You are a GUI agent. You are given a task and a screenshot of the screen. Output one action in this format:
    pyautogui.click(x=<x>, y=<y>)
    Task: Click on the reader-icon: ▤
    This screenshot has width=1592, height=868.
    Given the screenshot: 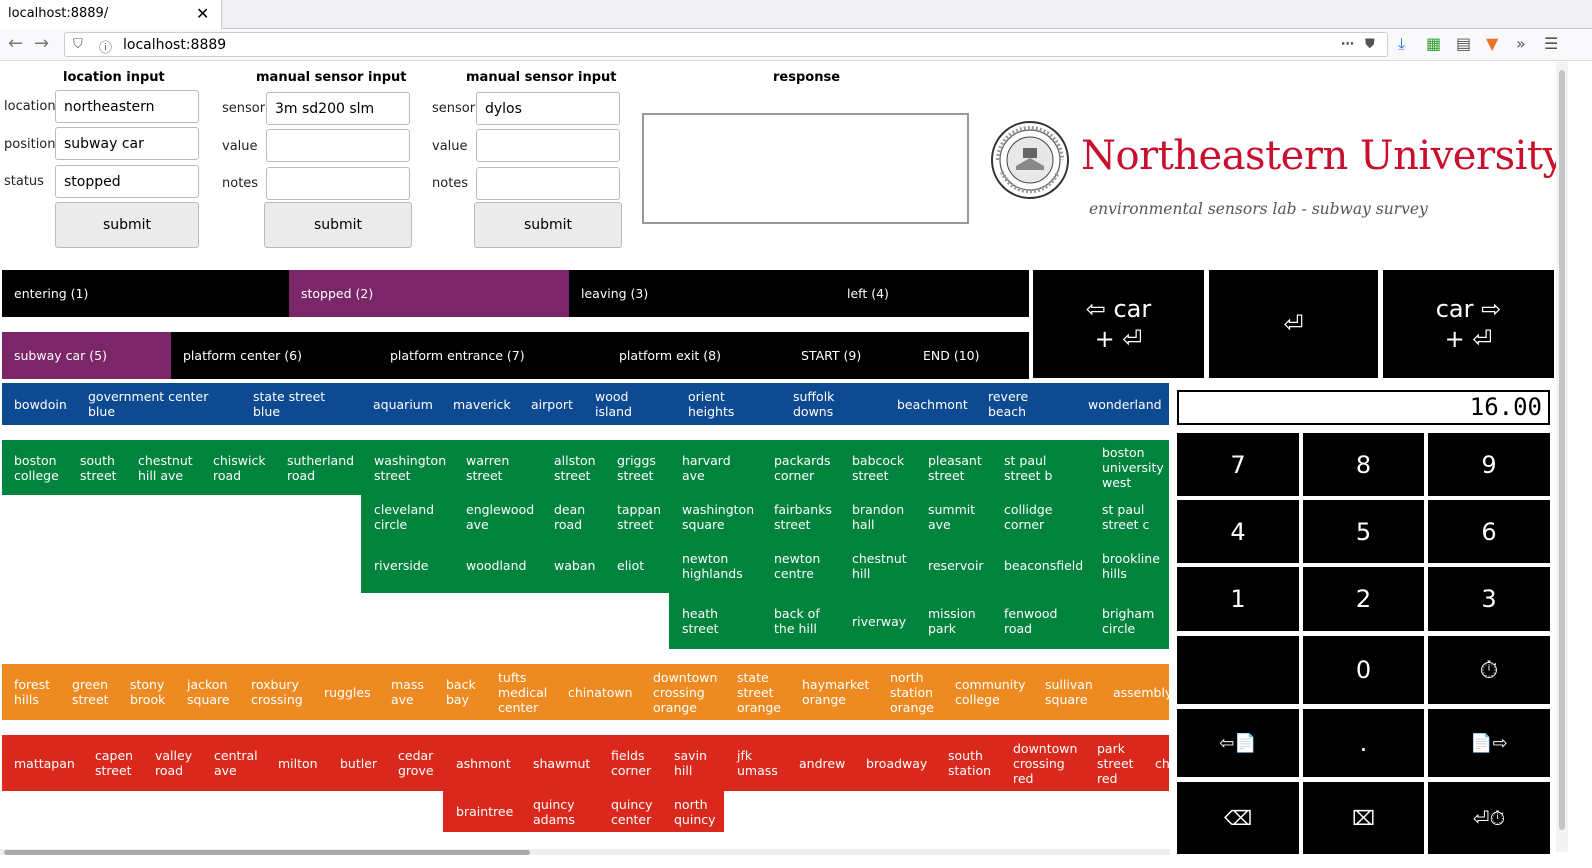 What is the action you would take?
    pyautogui.click(x=1463, y=43)
    